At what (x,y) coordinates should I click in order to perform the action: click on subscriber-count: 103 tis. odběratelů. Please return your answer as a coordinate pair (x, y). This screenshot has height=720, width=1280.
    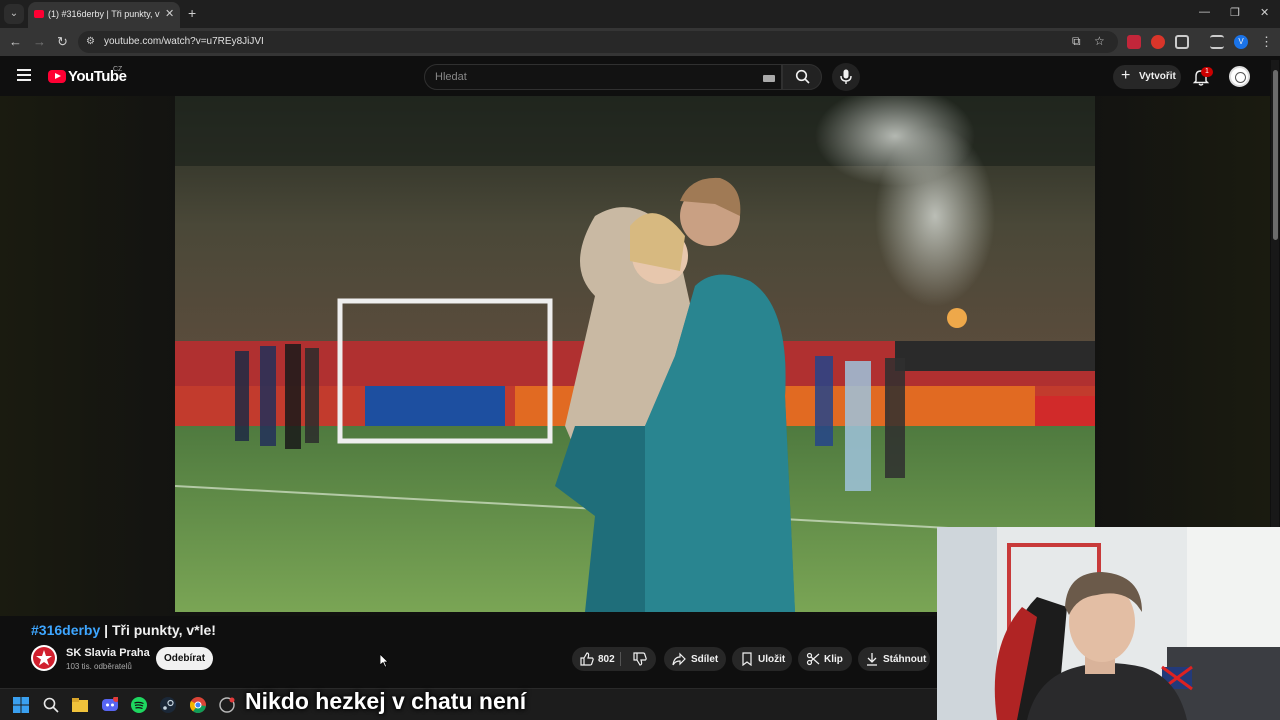
    Looking at the image, I should click on (99, 666).